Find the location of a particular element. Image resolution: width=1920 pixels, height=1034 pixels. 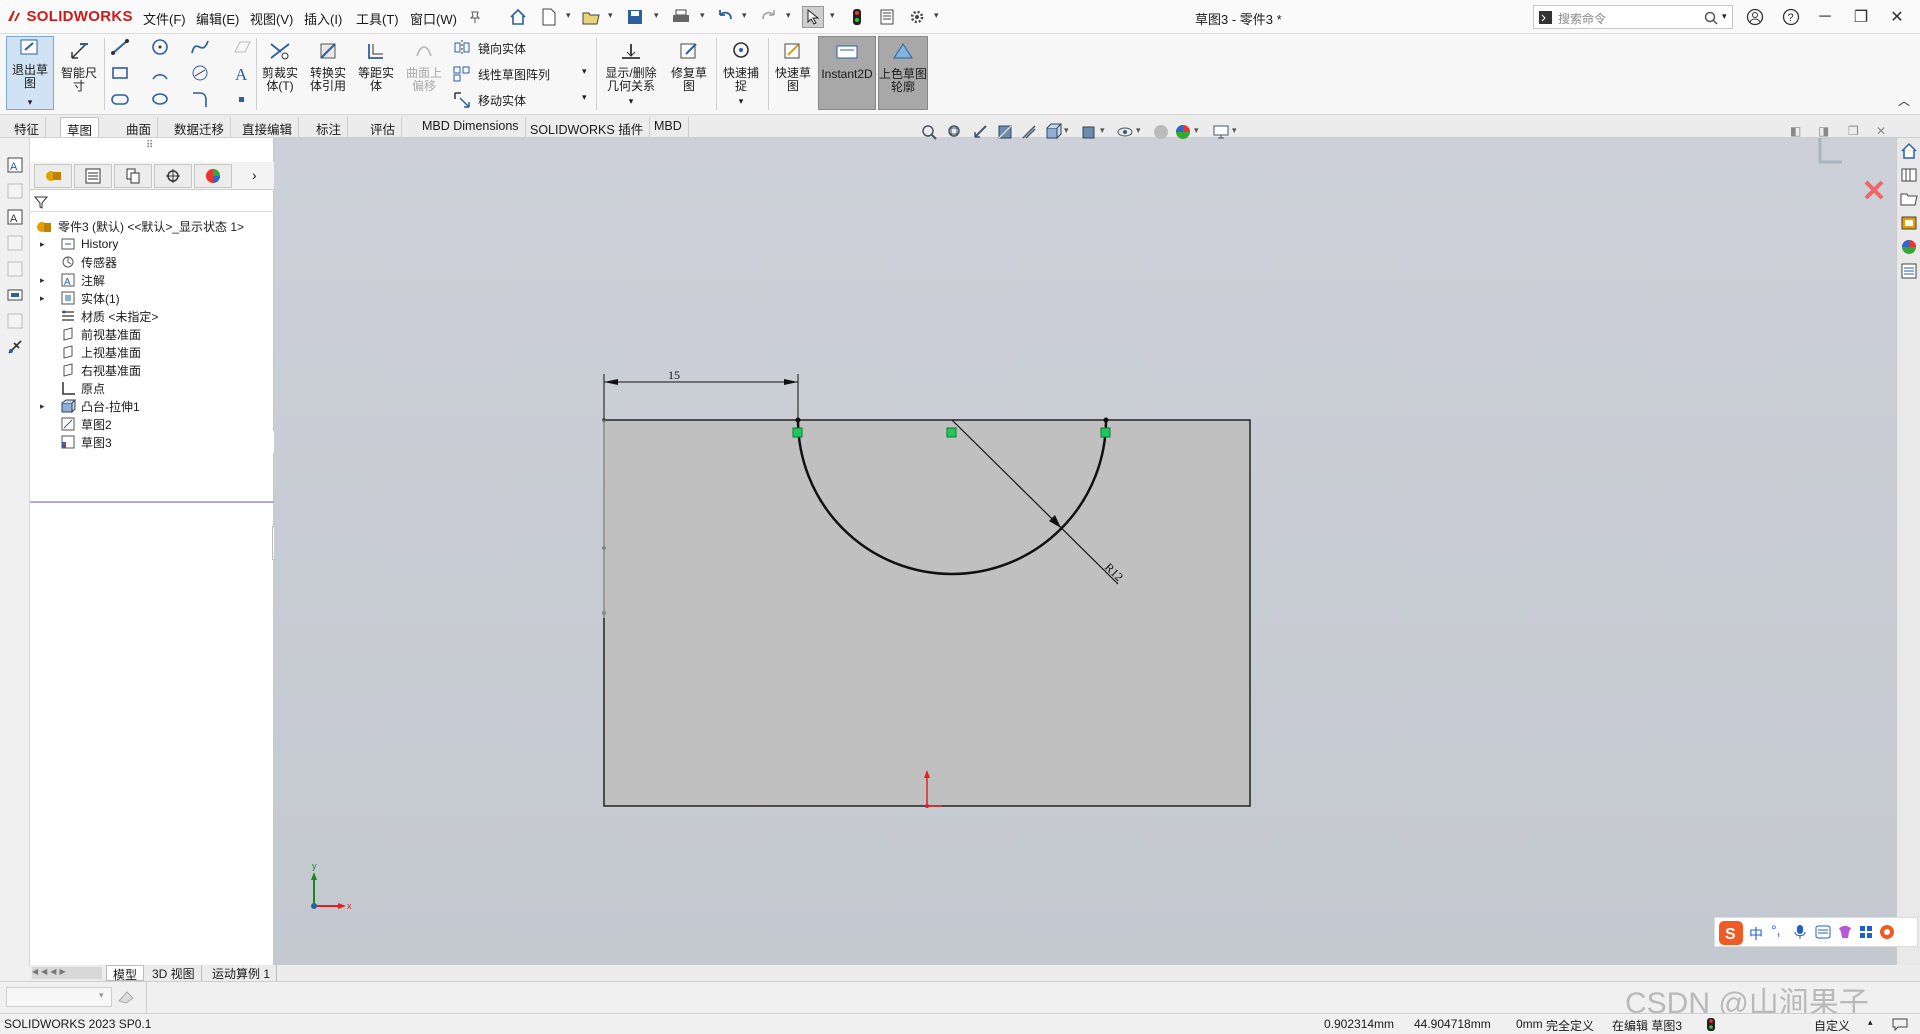

tab-evaluate: 评估 is located at coordinates (383, 127).